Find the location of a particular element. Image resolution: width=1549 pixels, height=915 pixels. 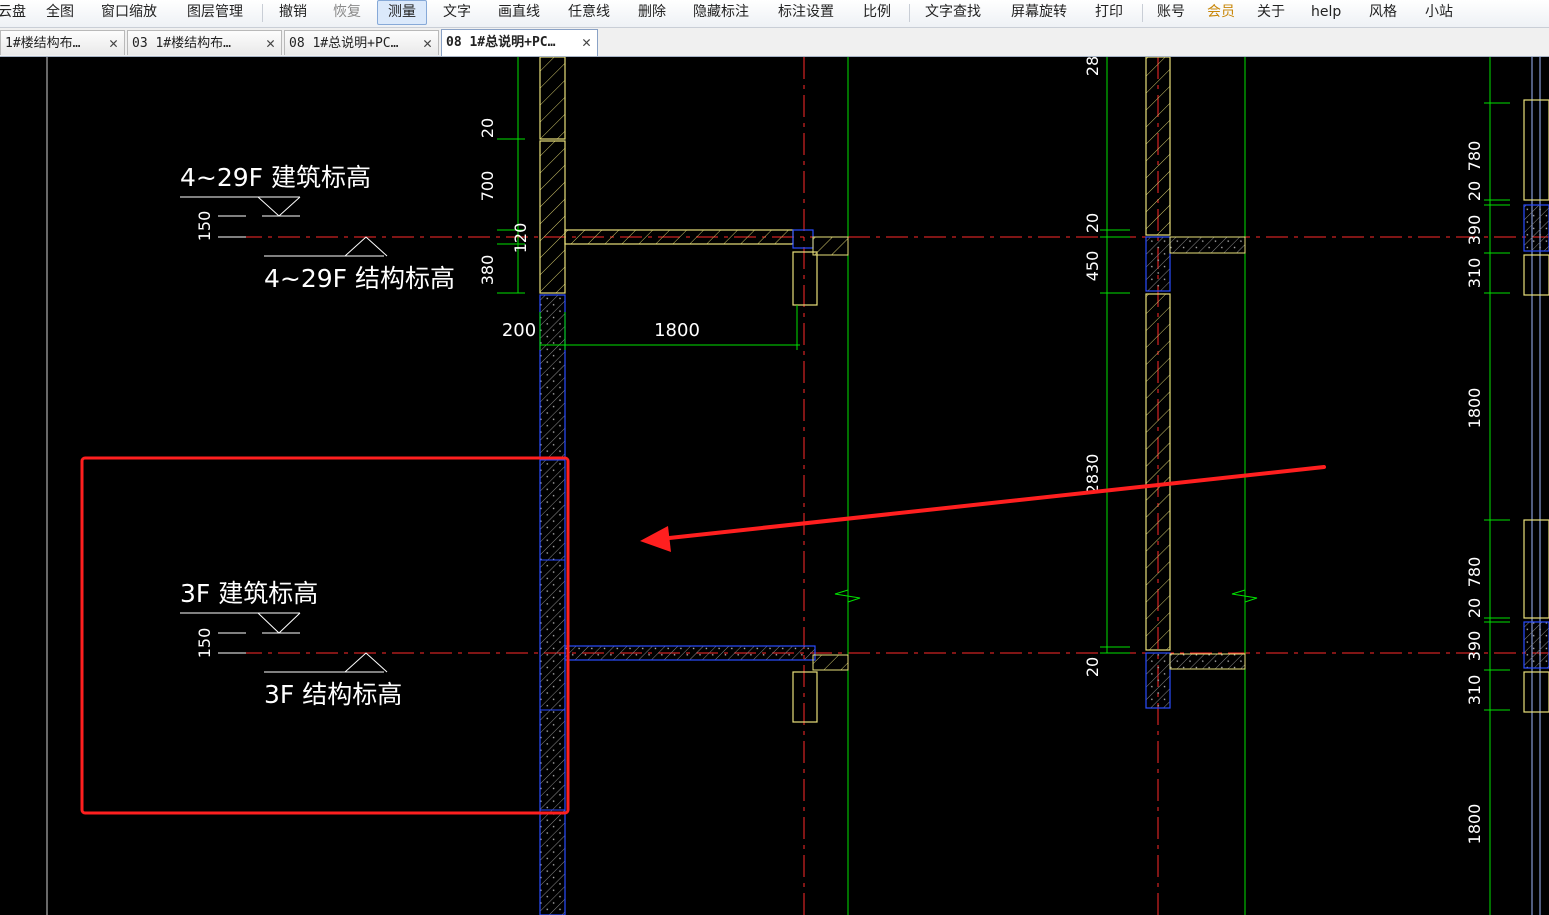

level-label-upper-structural: 4~29F 结构标高 is located at coordinates (359, 278).